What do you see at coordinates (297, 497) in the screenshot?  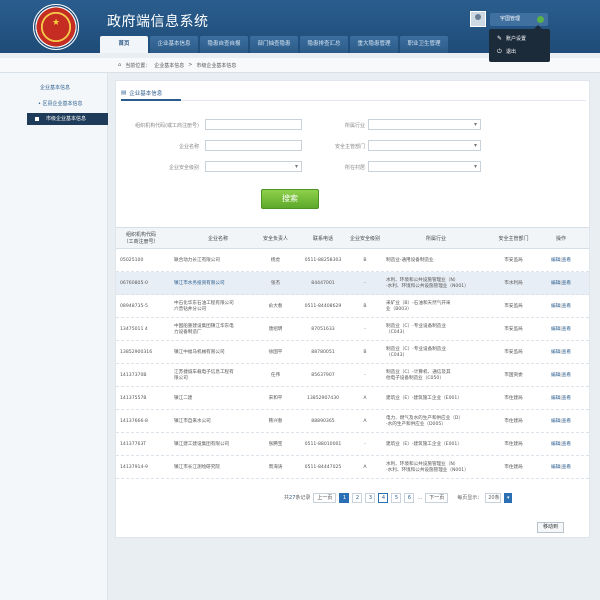 I see `total-records: 共27条记录` at bounding box center [297, 497].